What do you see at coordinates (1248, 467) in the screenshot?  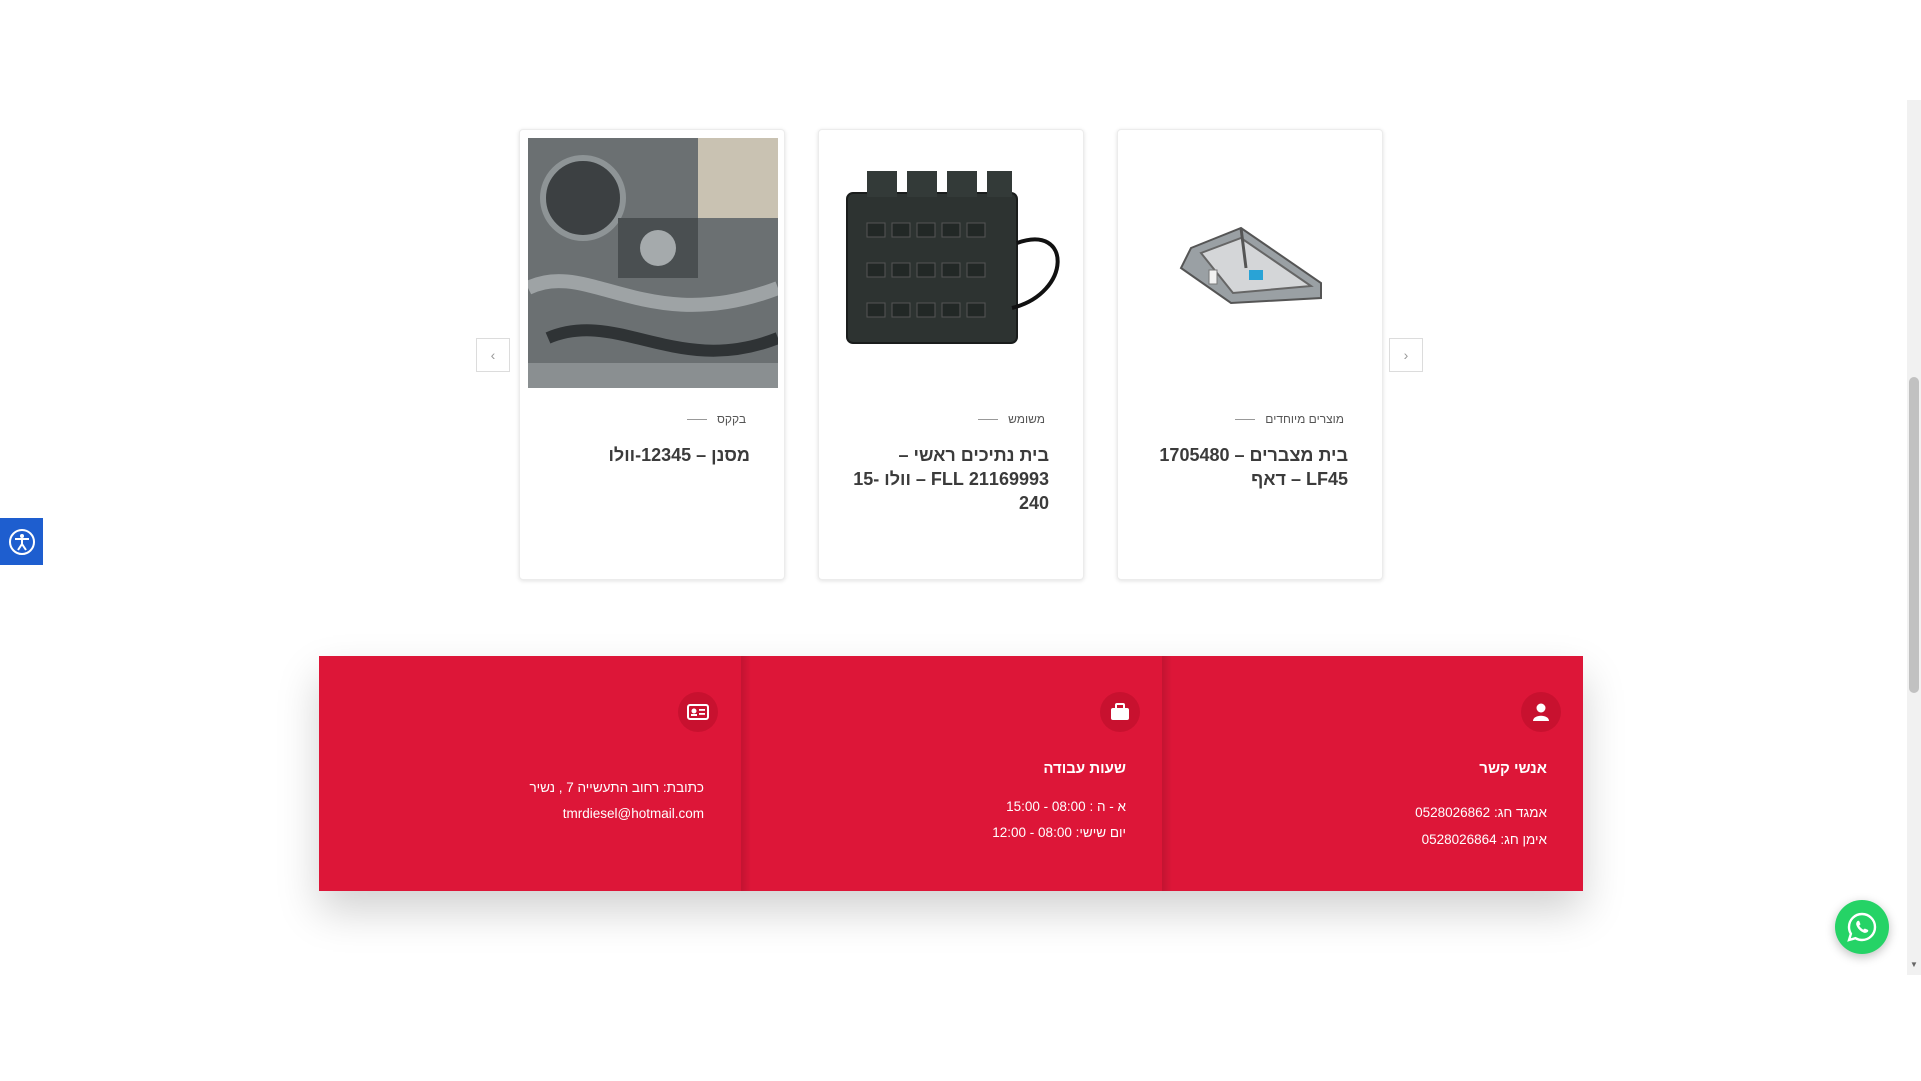 I see `product-title: בית מצברים – 1705480 LF45 – דאף` at bounding box center [1248, 467].